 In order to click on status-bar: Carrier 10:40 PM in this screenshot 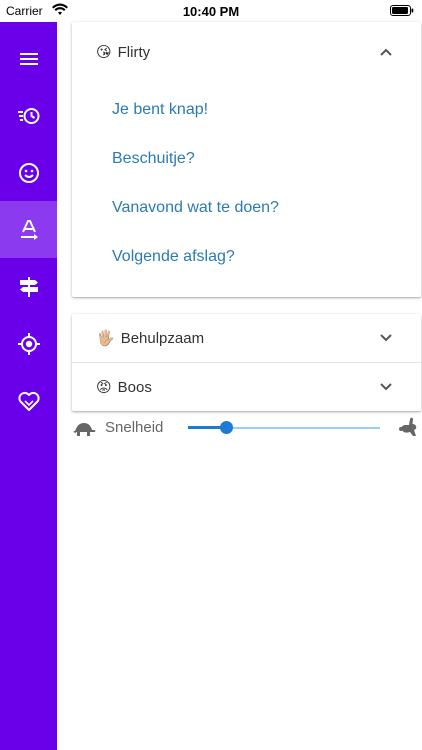, I will do `click(211, 11)`.